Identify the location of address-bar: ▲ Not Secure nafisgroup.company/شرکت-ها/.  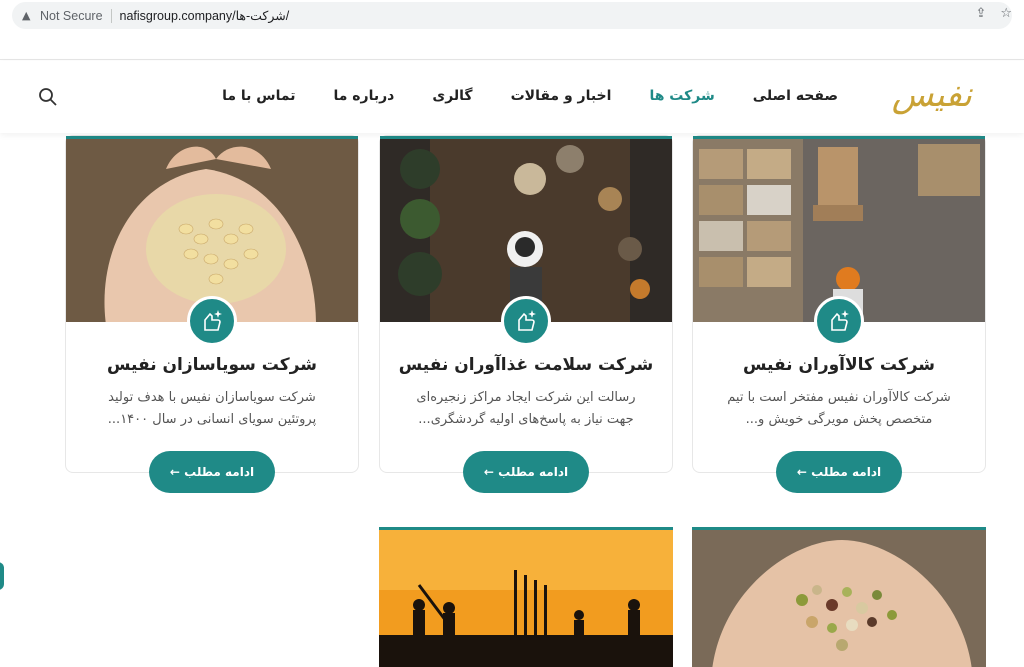
(512, 15).